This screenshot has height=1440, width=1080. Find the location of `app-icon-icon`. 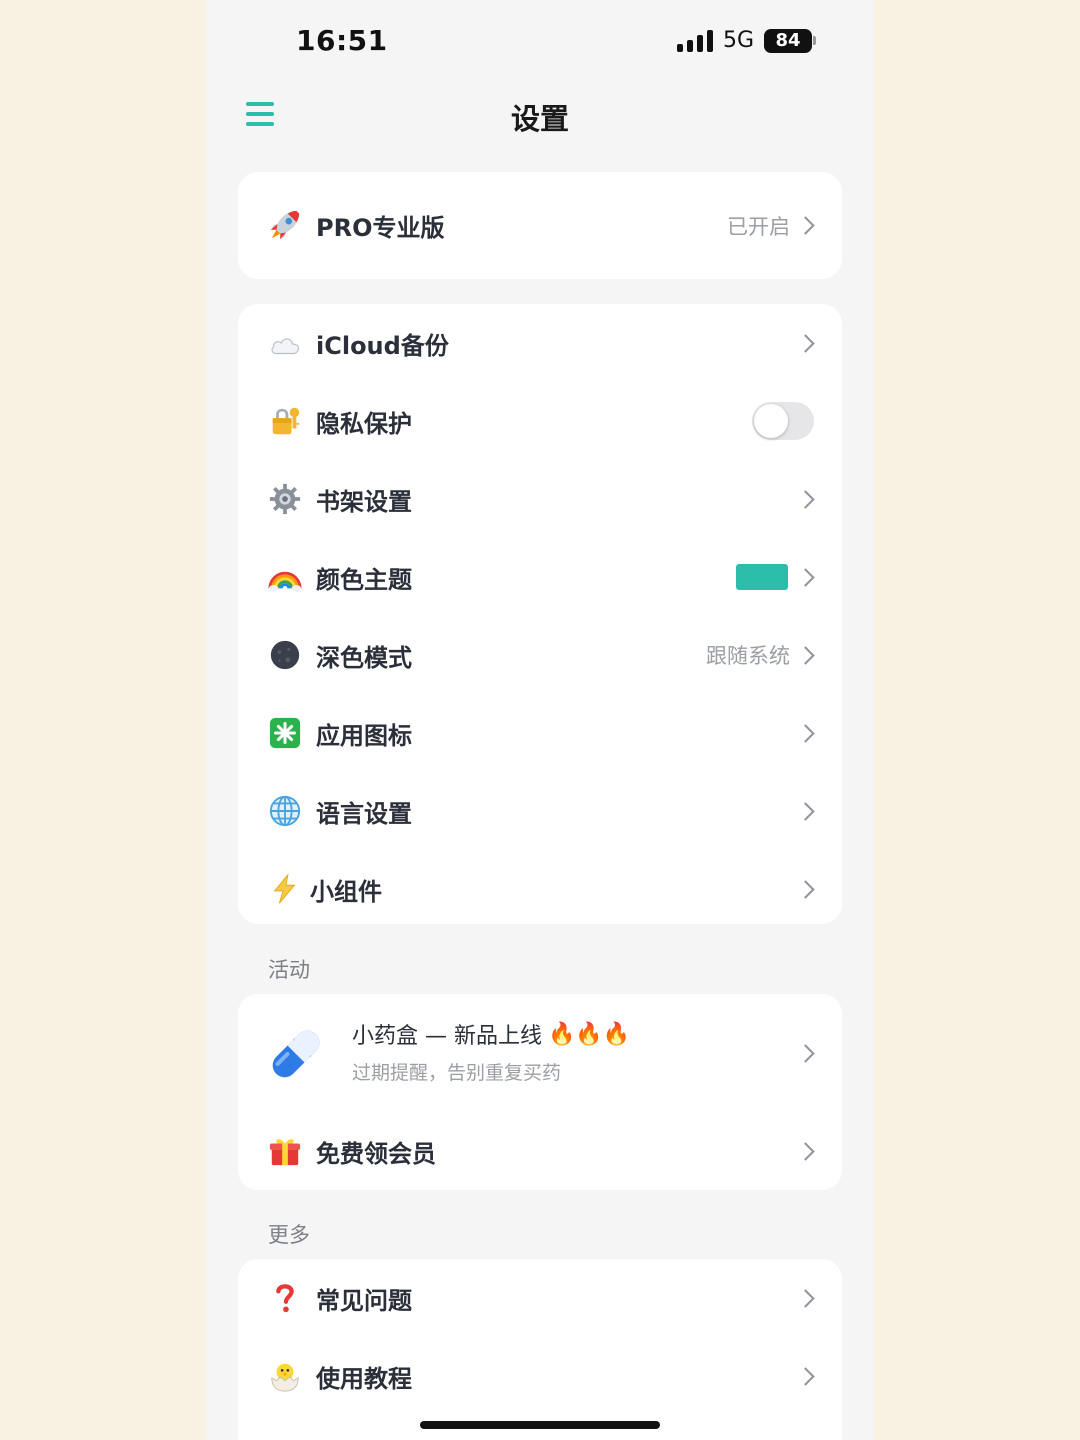

app-icon-icon is located at coordinates (285, 733).